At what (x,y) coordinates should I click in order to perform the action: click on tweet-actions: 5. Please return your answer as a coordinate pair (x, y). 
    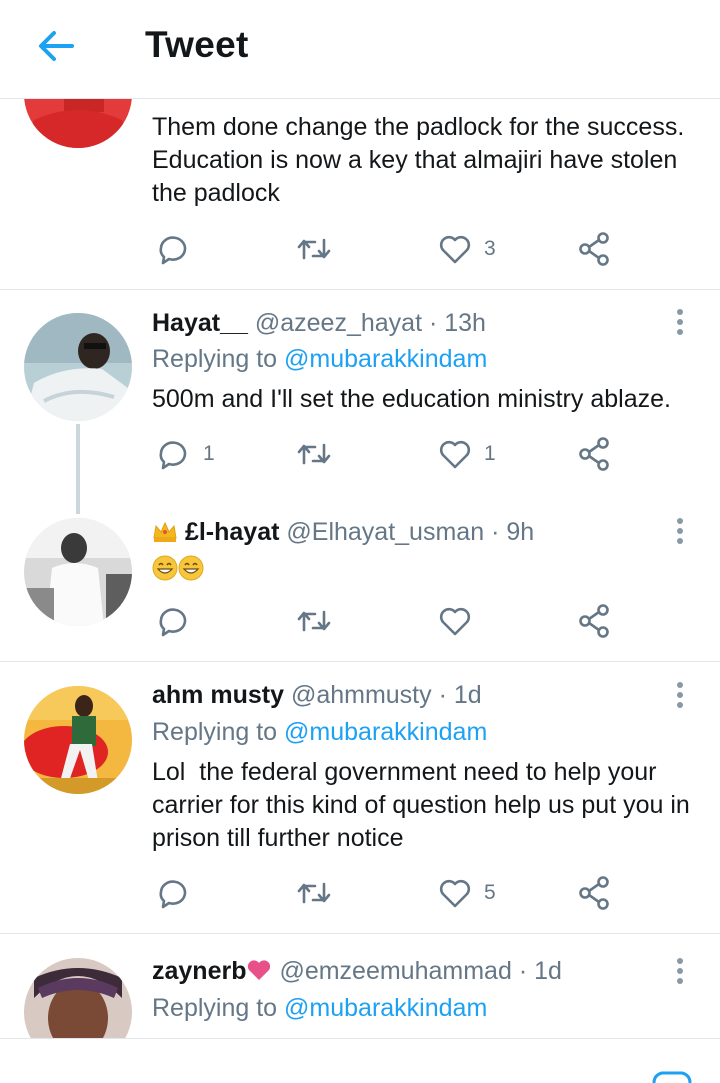
    Looking at the image, I should click on (395, 893).